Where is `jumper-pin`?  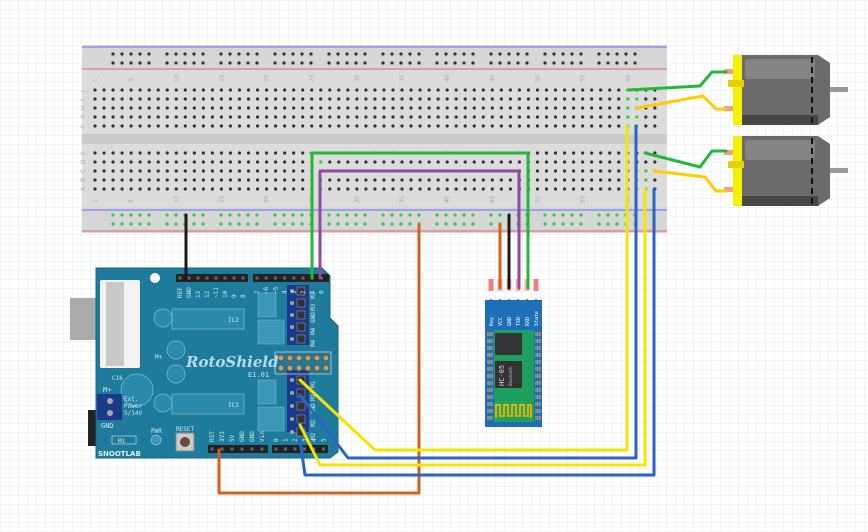
jumper-pin is located at coordinates (290, 358).